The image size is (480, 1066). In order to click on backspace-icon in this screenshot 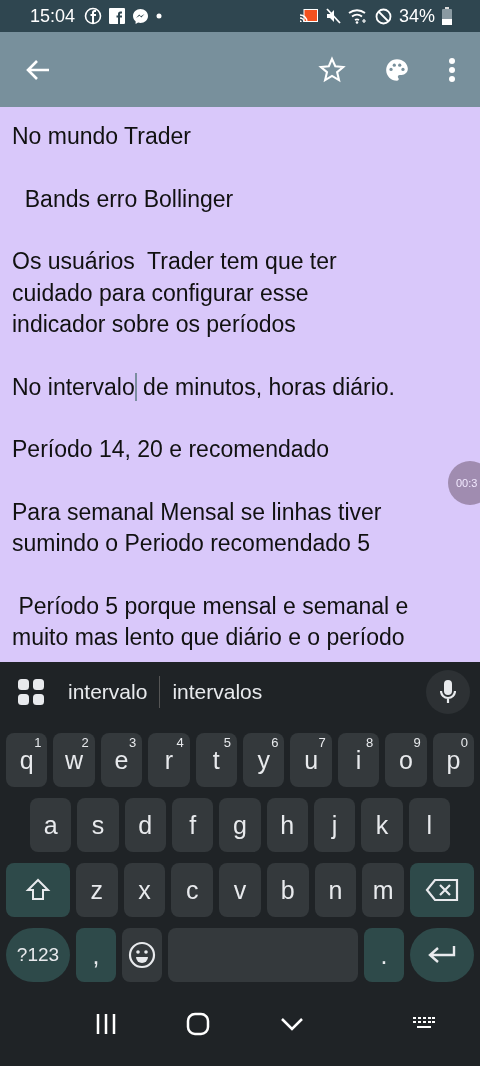, I will do `click(442, 890)`.